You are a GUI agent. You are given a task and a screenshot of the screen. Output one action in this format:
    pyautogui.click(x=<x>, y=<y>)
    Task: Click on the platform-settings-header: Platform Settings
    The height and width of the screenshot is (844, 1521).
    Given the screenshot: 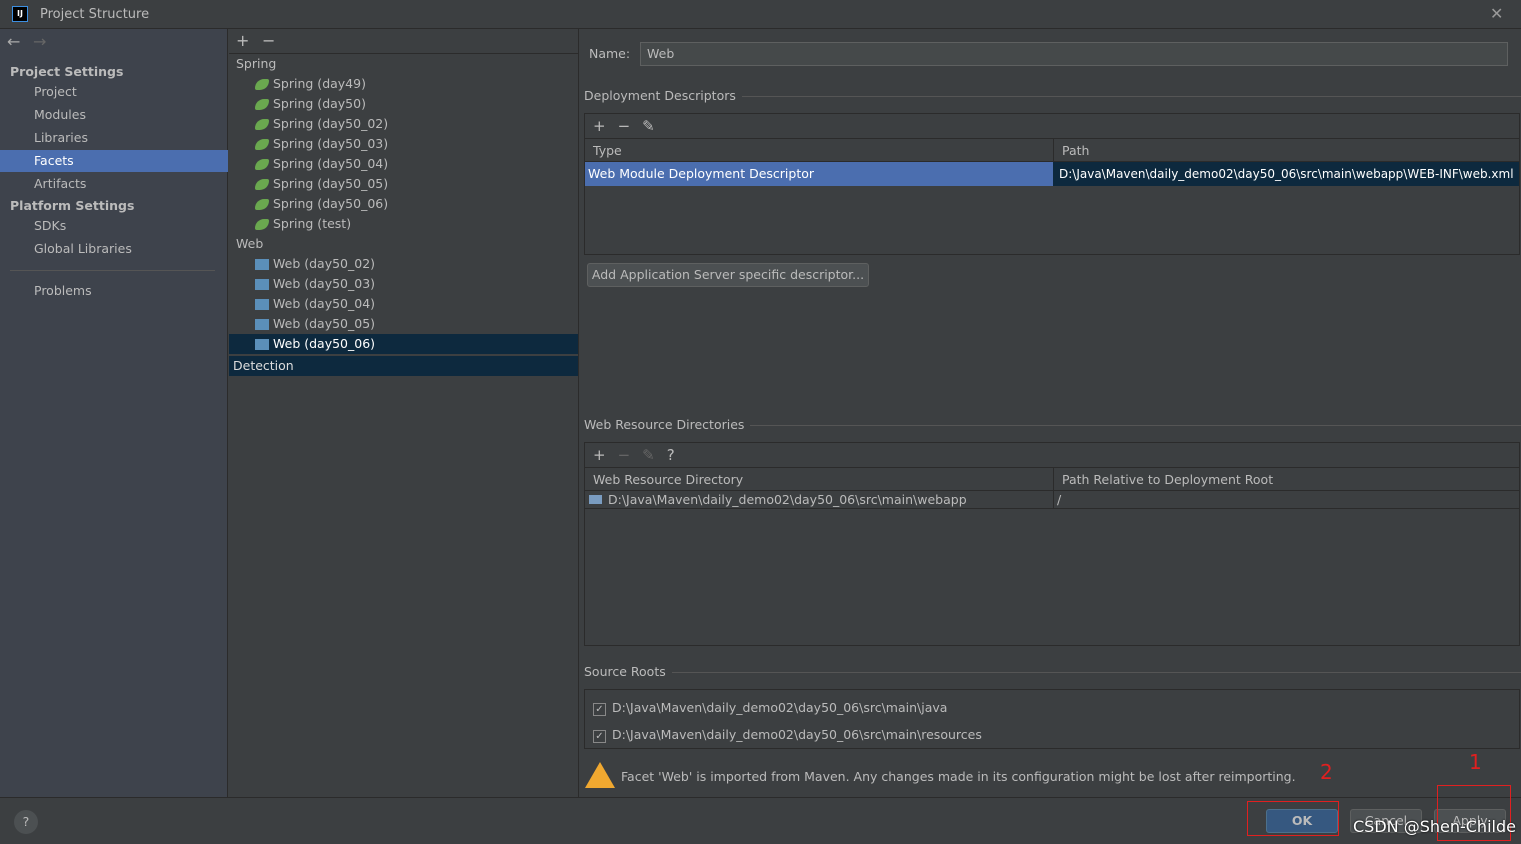 What is the action you would take?
    pyautogui.click(x=72, y=205)
    